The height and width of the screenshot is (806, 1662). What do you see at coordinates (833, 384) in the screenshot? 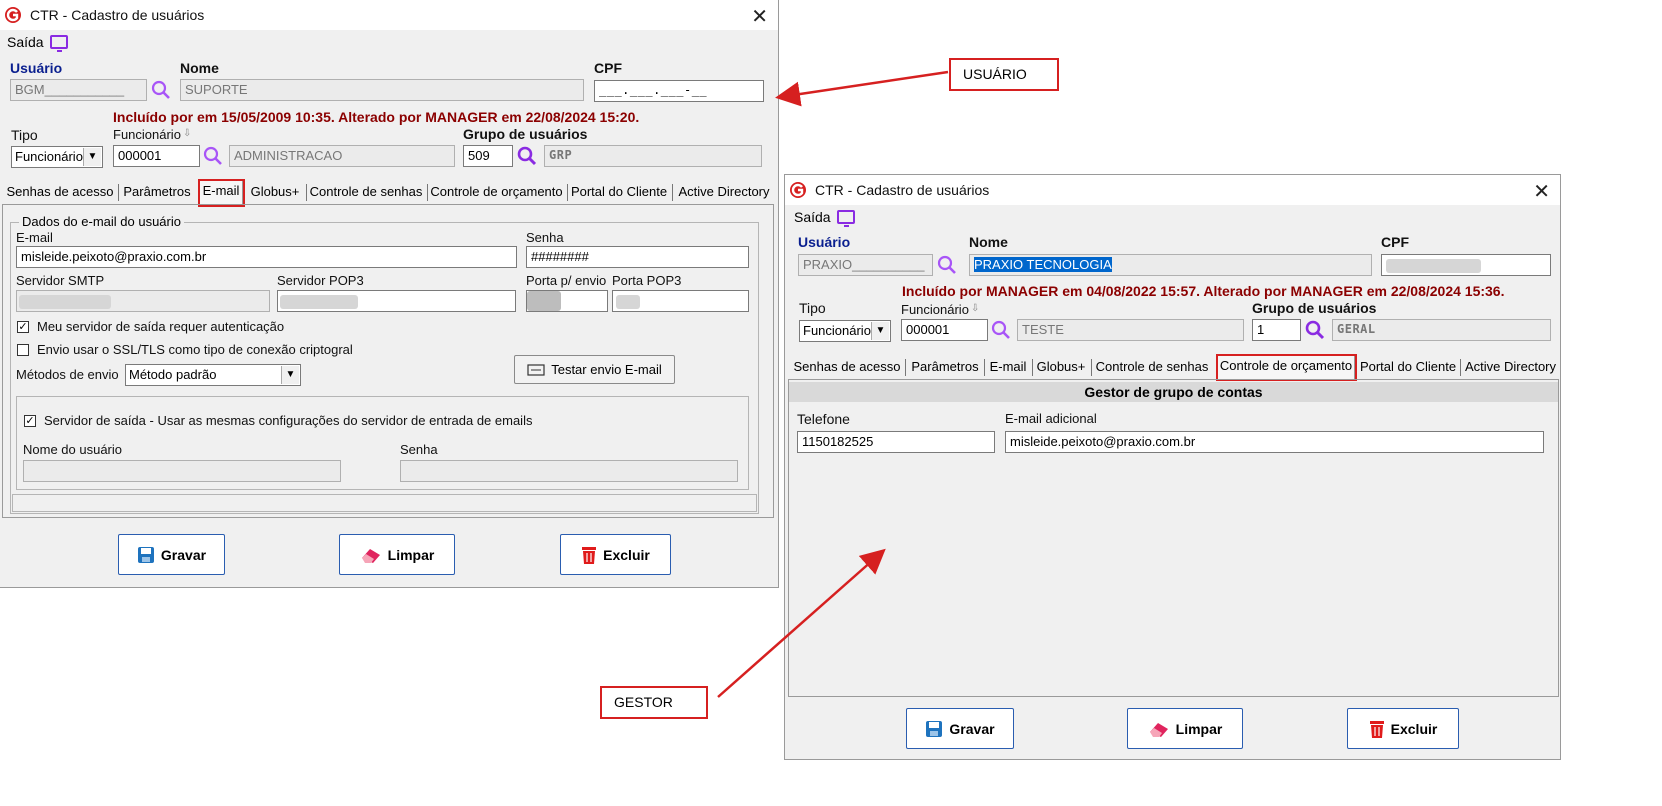
I see `annotation-arrows` at bounding box center [833, 384].